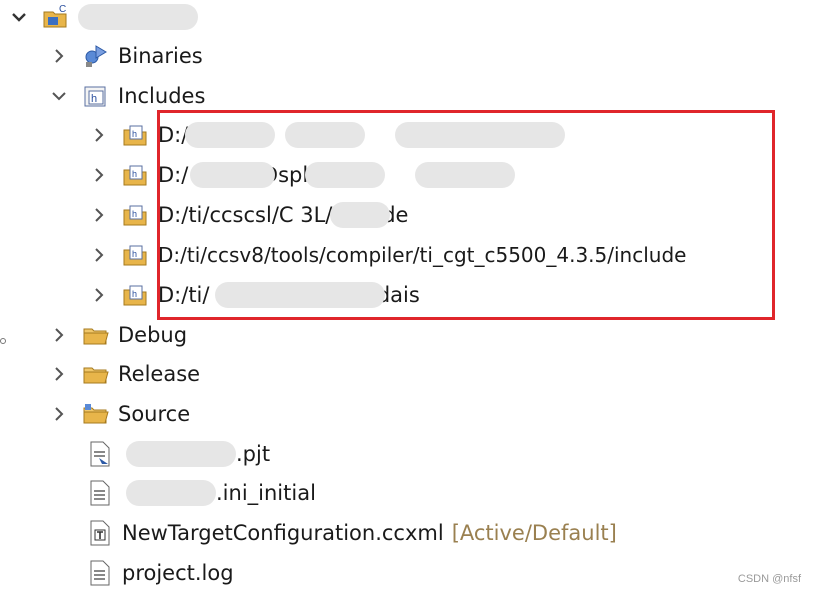  Describe the element at coordinates (100, 533) in the screenshot. I see `target-config-icon` at that location.